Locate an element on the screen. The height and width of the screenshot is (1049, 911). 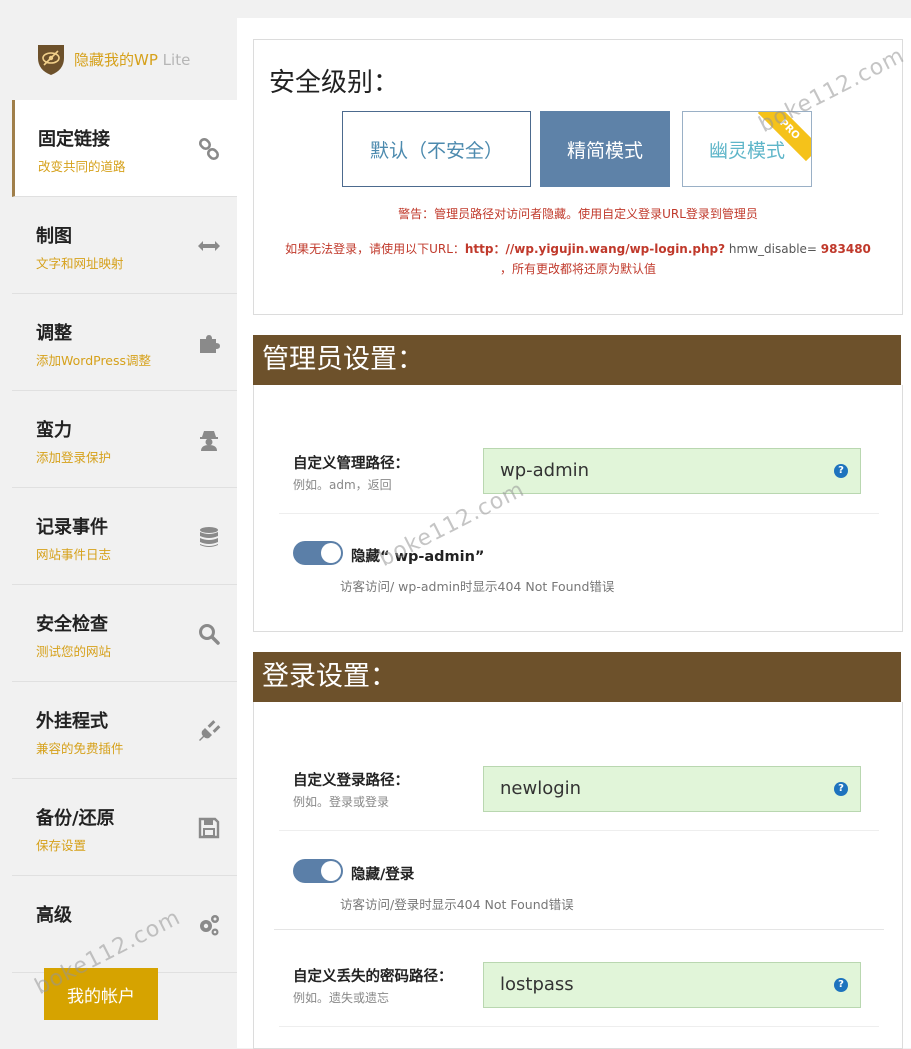
search-icon is located at coordinates (209, 634).